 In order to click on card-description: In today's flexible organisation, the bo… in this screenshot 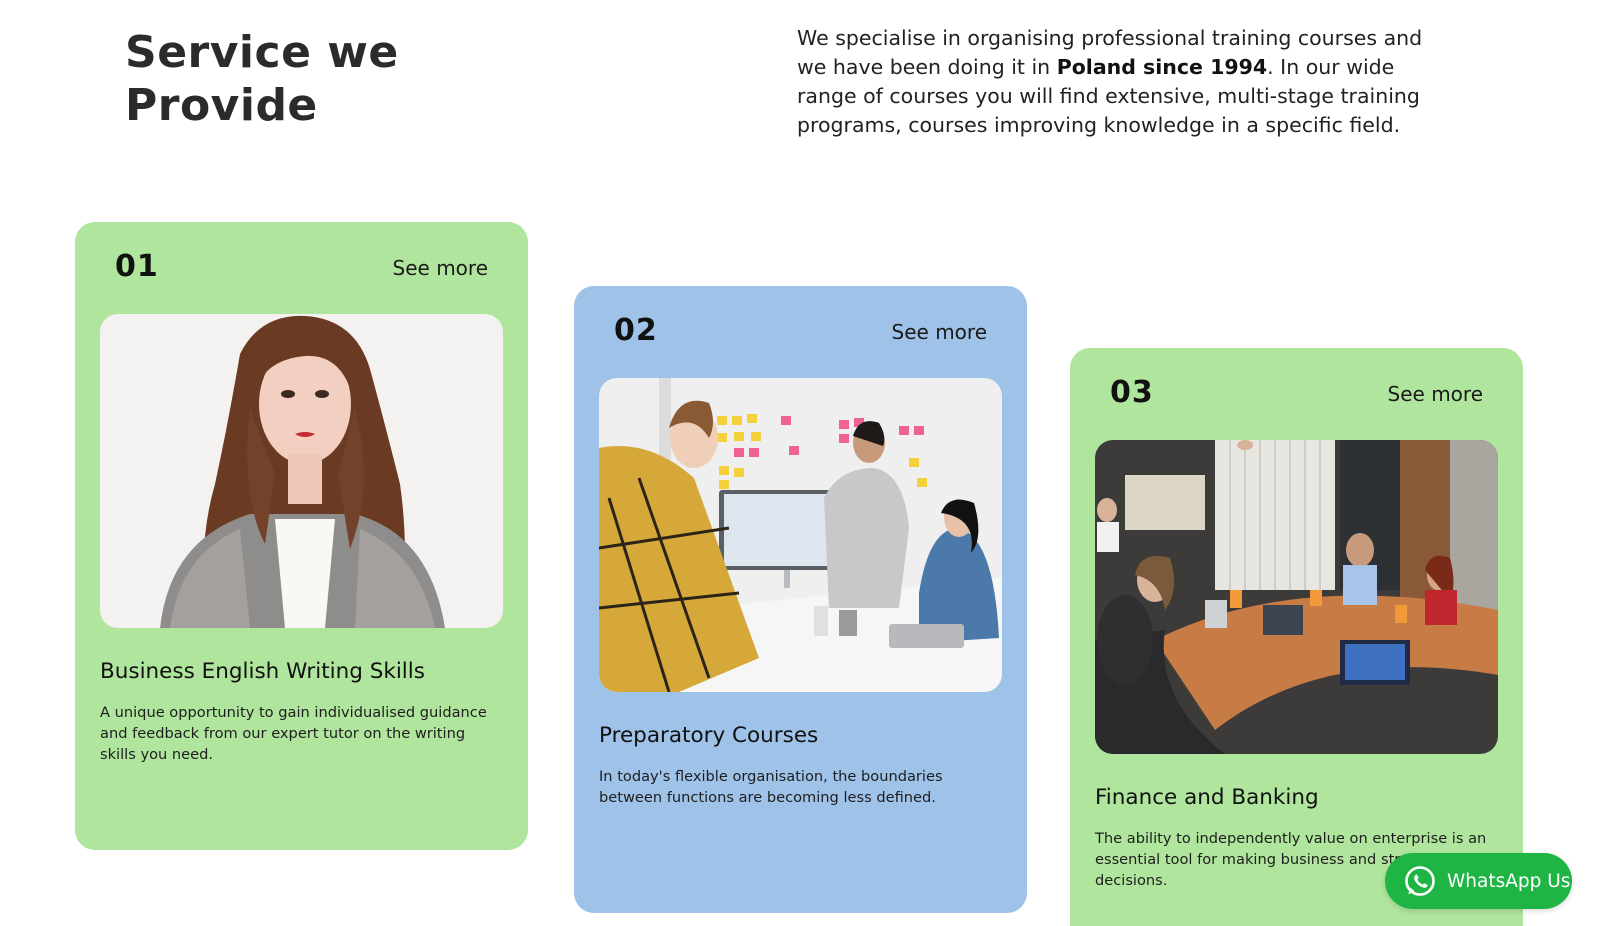, I will do `click(771, 787)`.